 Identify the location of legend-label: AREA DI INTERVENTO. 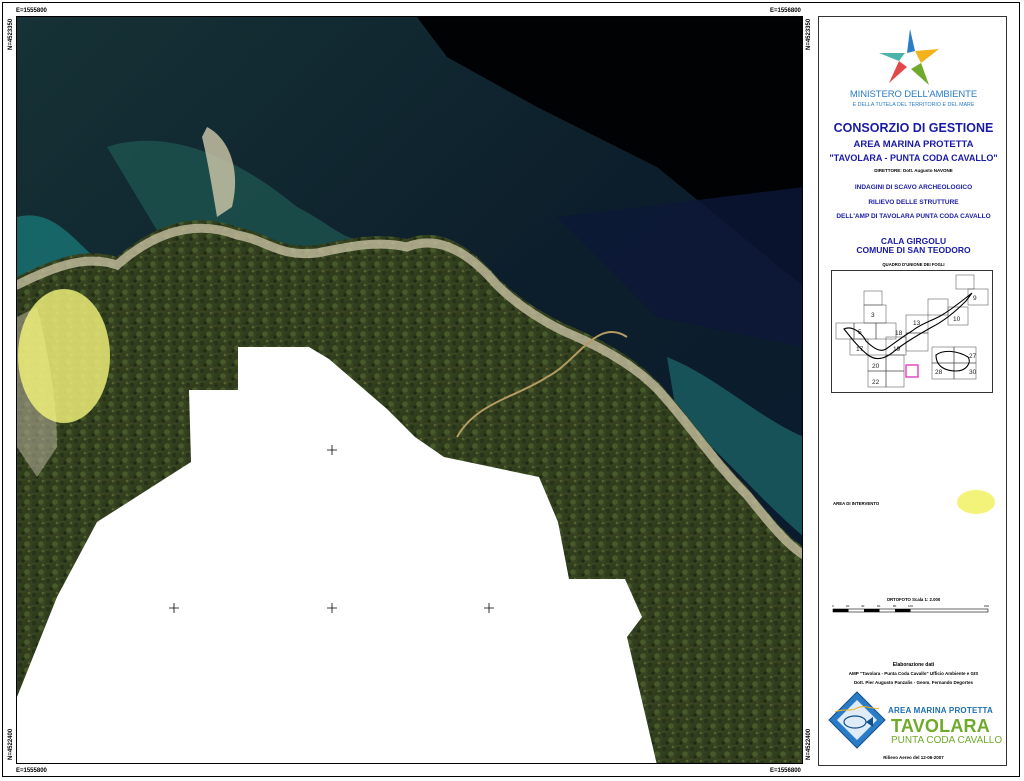
(856, 503).